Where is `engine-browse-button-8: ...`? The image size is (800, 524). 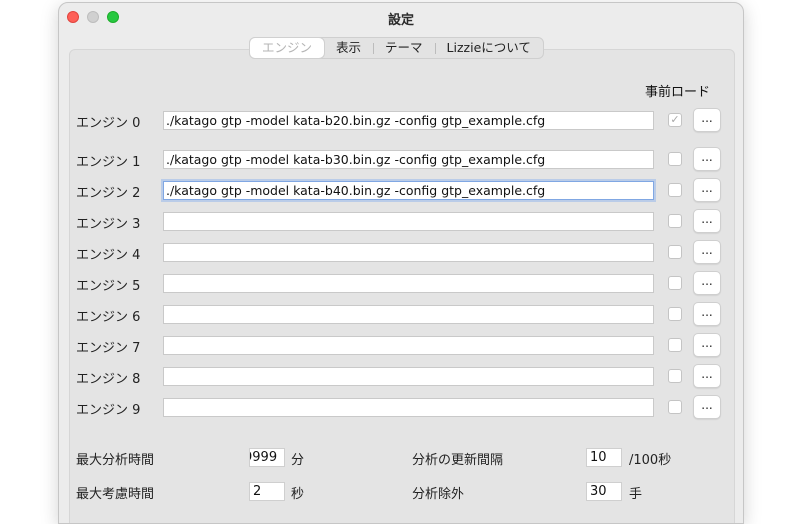
engine-browse-button-8: ... is located at coordinates (707, 376).